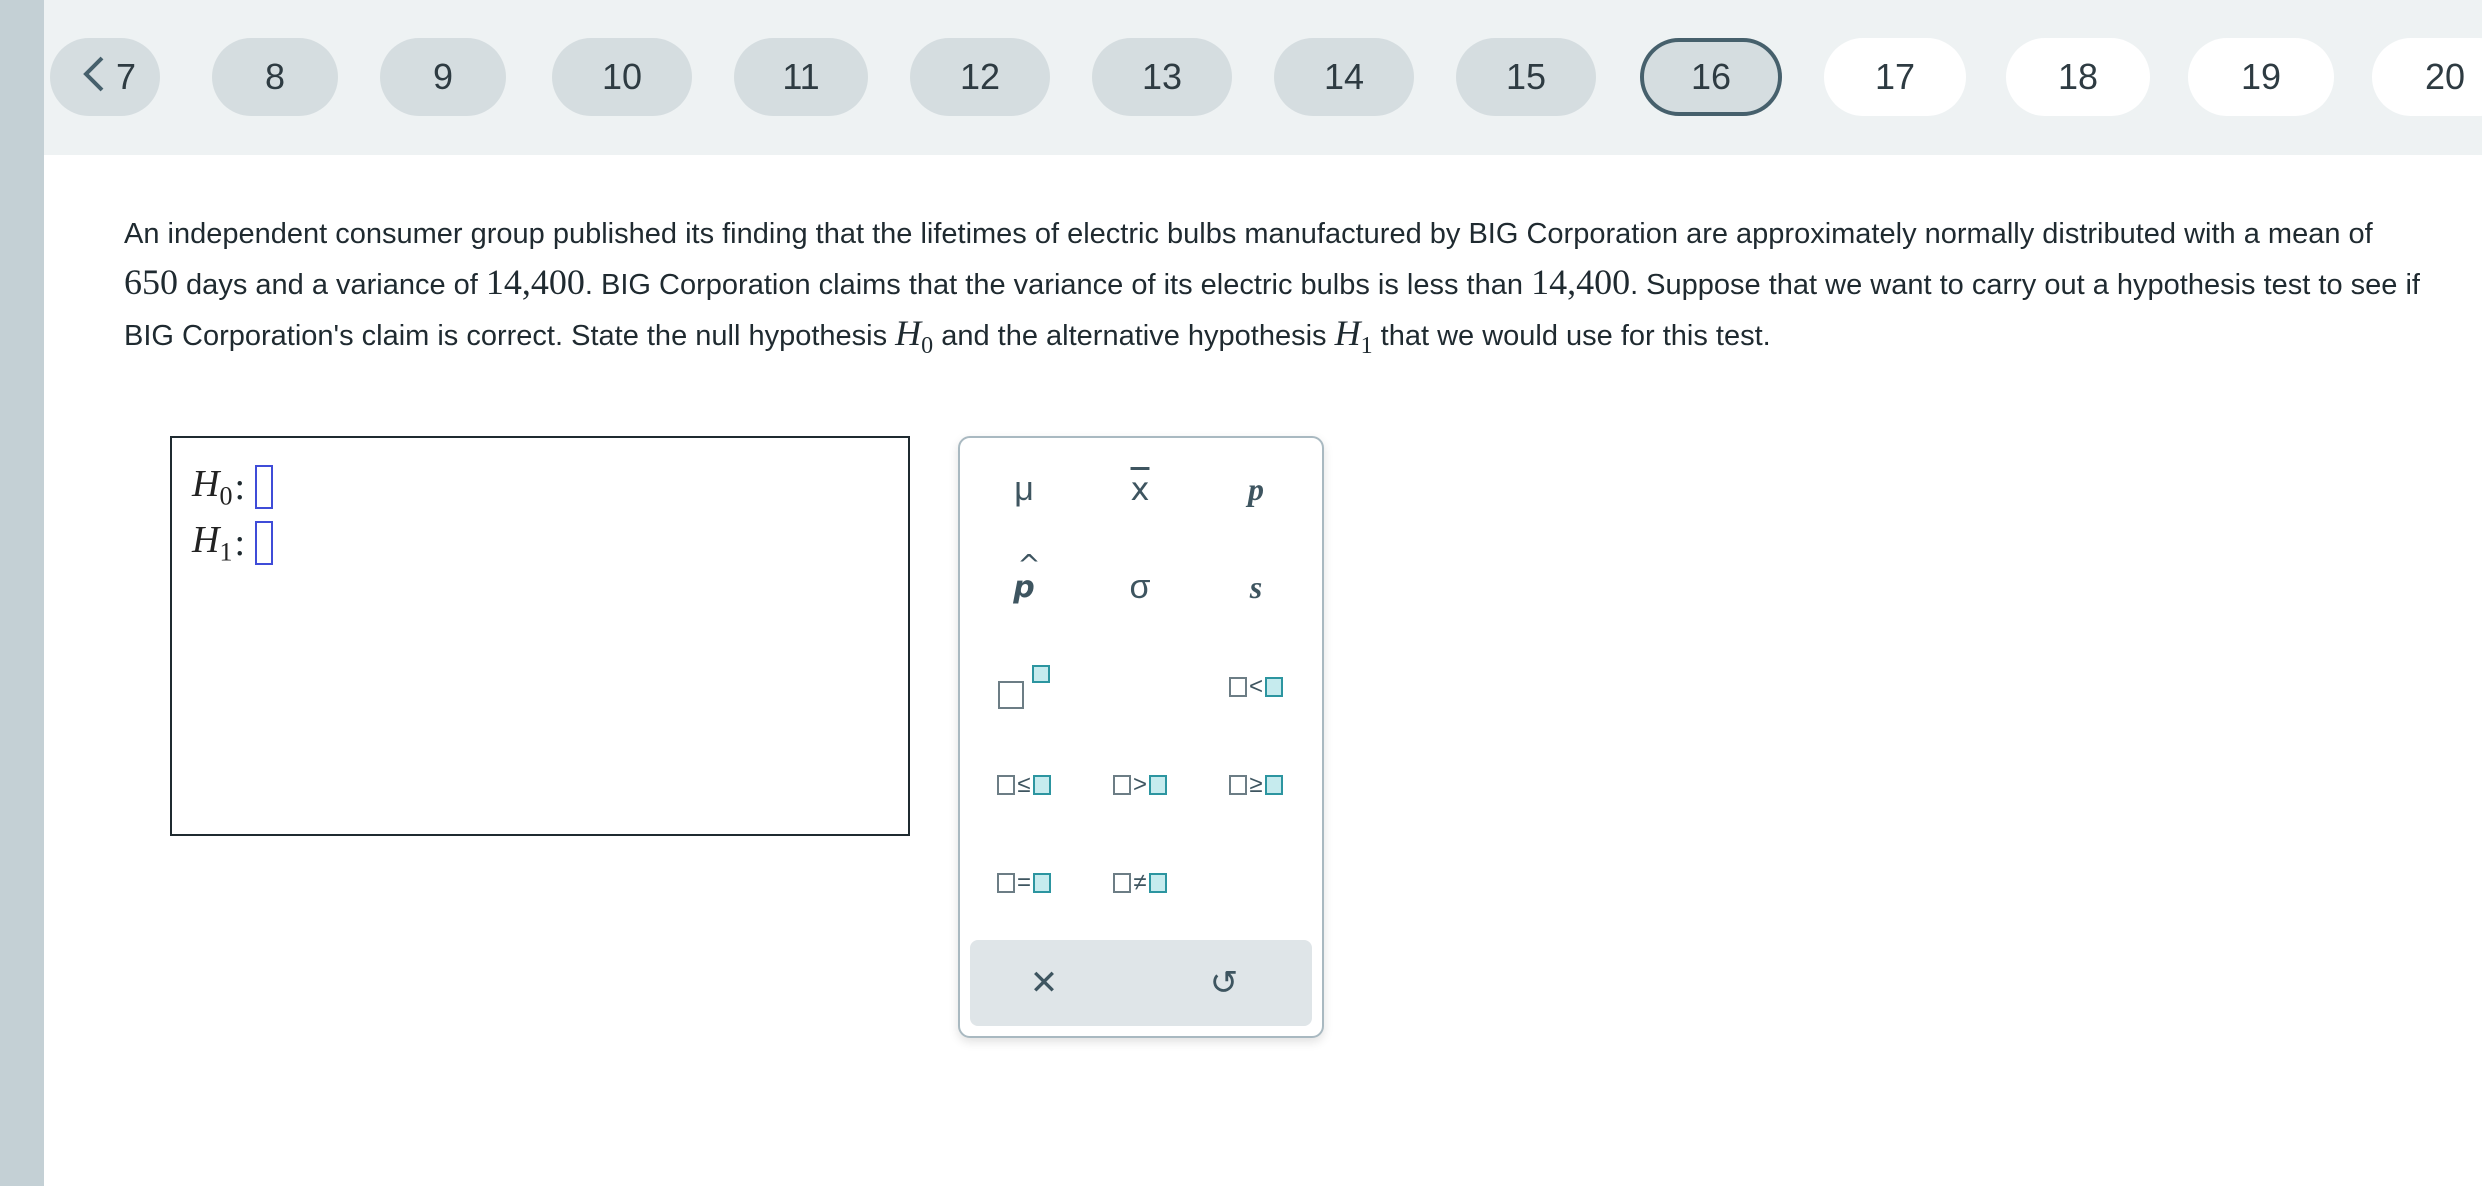  Describe the element at coordinates (622, 77) in the screenshot. I see `question-pill-10: 10` at that location.